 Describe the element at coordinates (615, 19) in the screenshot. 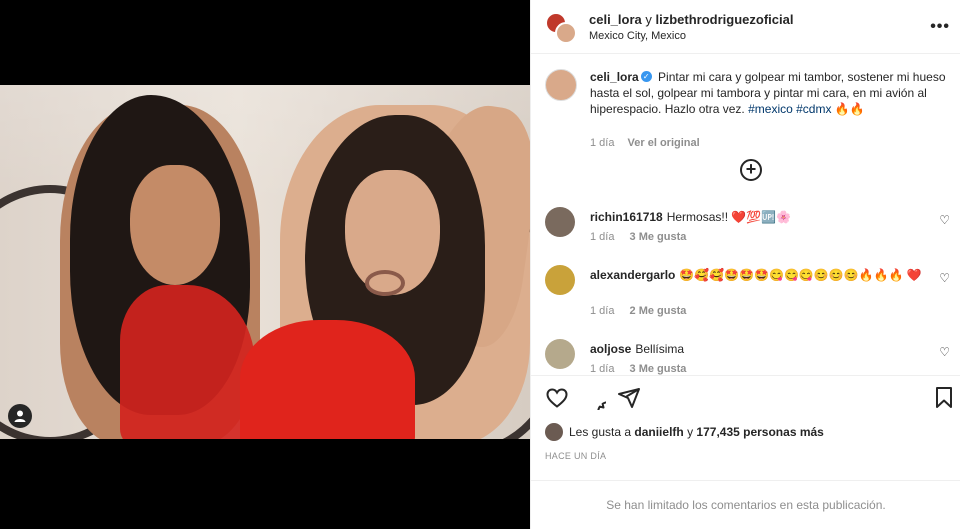

I see `header-user1-link: celi_lora` at that location.